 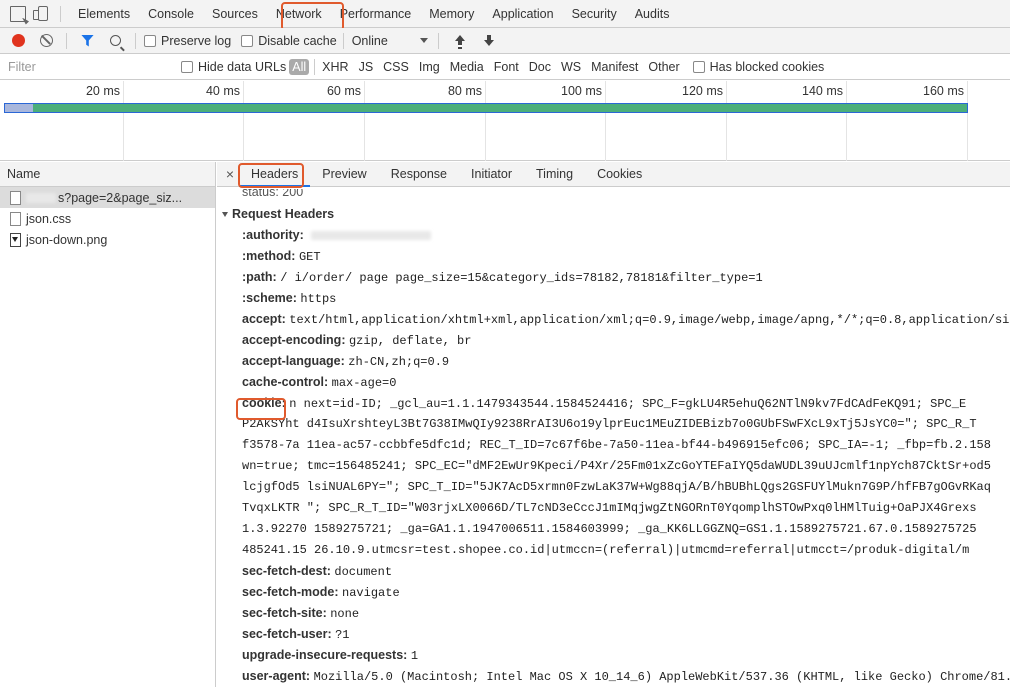 What do you see at coordinates (613, 613) in the screenshot?
I see `header-row: sec-fetch-site: none` at bounding box center [613, 613].